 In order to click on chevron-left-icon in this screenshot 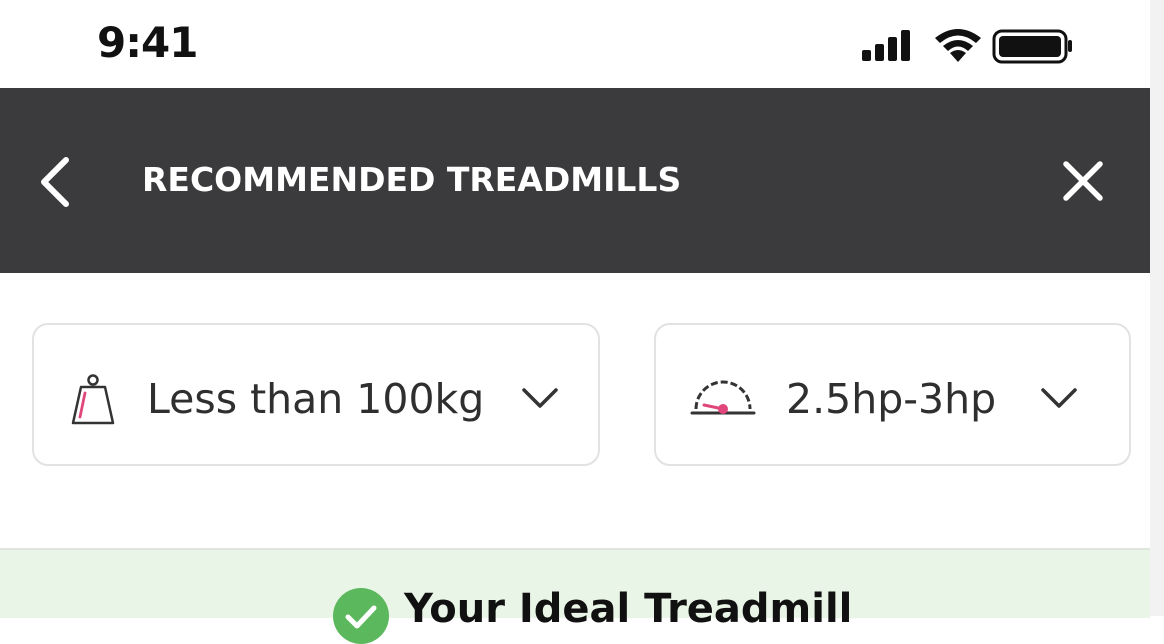, I will do `click(55, 182)`.